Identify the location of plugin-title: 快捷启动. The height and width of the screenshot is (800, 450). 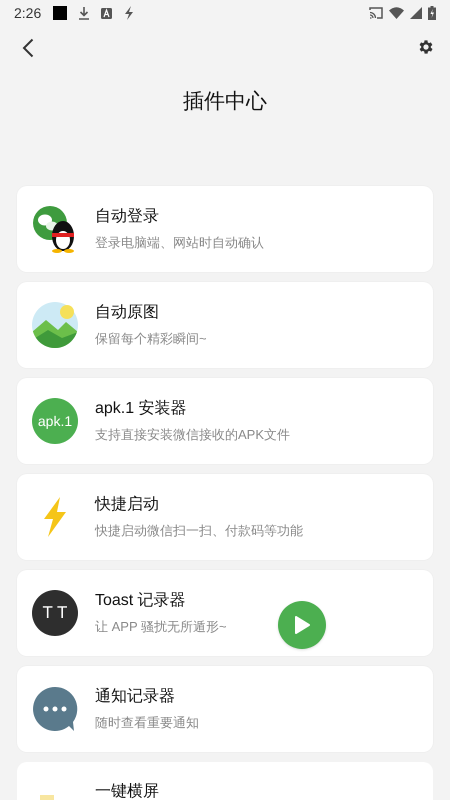
(127, 505).